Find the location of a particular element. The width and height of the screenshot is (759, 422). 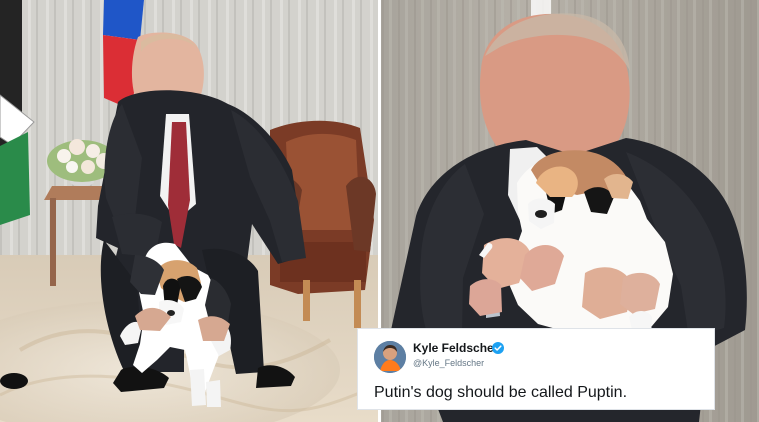

tweet-author-handle: @Kyle_Feldscher is located at coordinates (449, 363).